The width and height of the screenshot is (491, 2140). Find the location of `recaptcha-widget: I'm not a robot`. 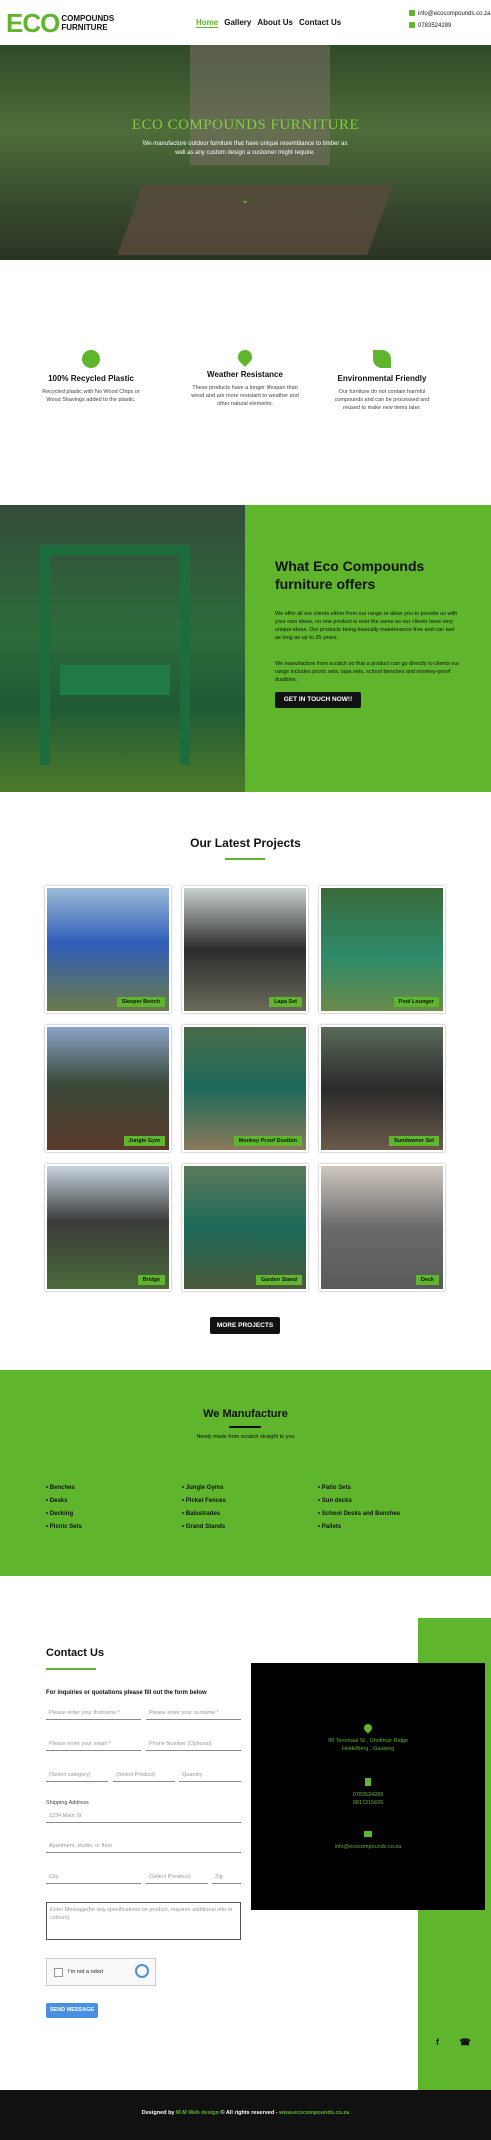

recaptcha-widget: I'm not a robot is located at coordinates (101, 1972).